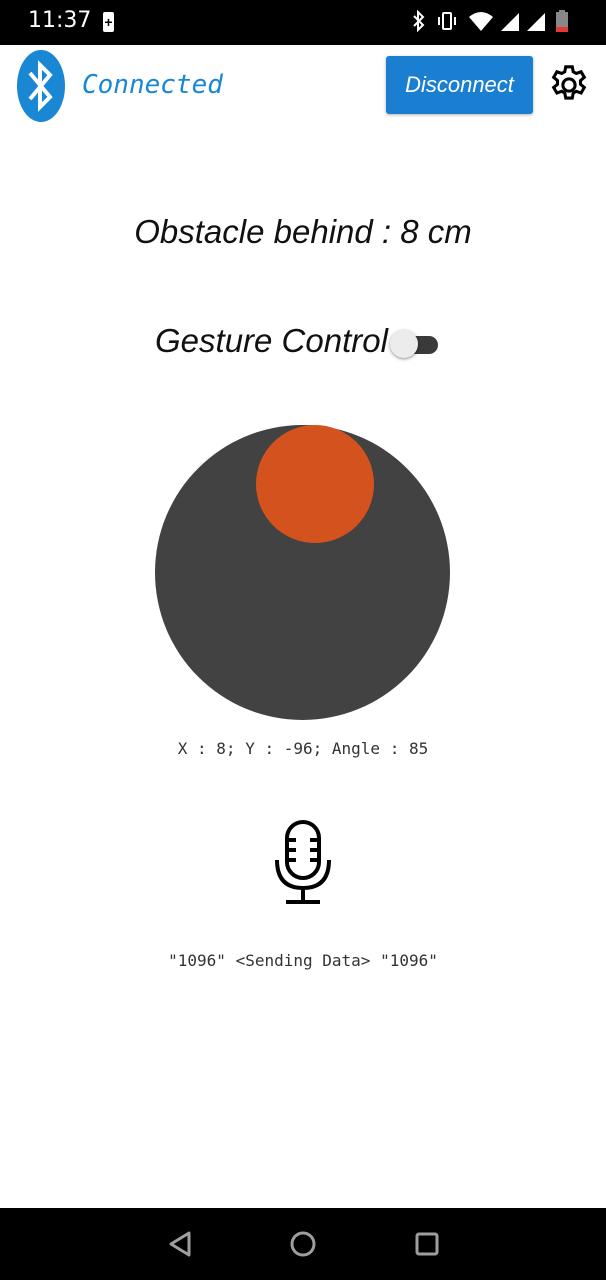 This screenshot has width=606, height=1280. Describe the element at coordinates (481, 21) in the screenshot. I see `wifi-icon` at that location.